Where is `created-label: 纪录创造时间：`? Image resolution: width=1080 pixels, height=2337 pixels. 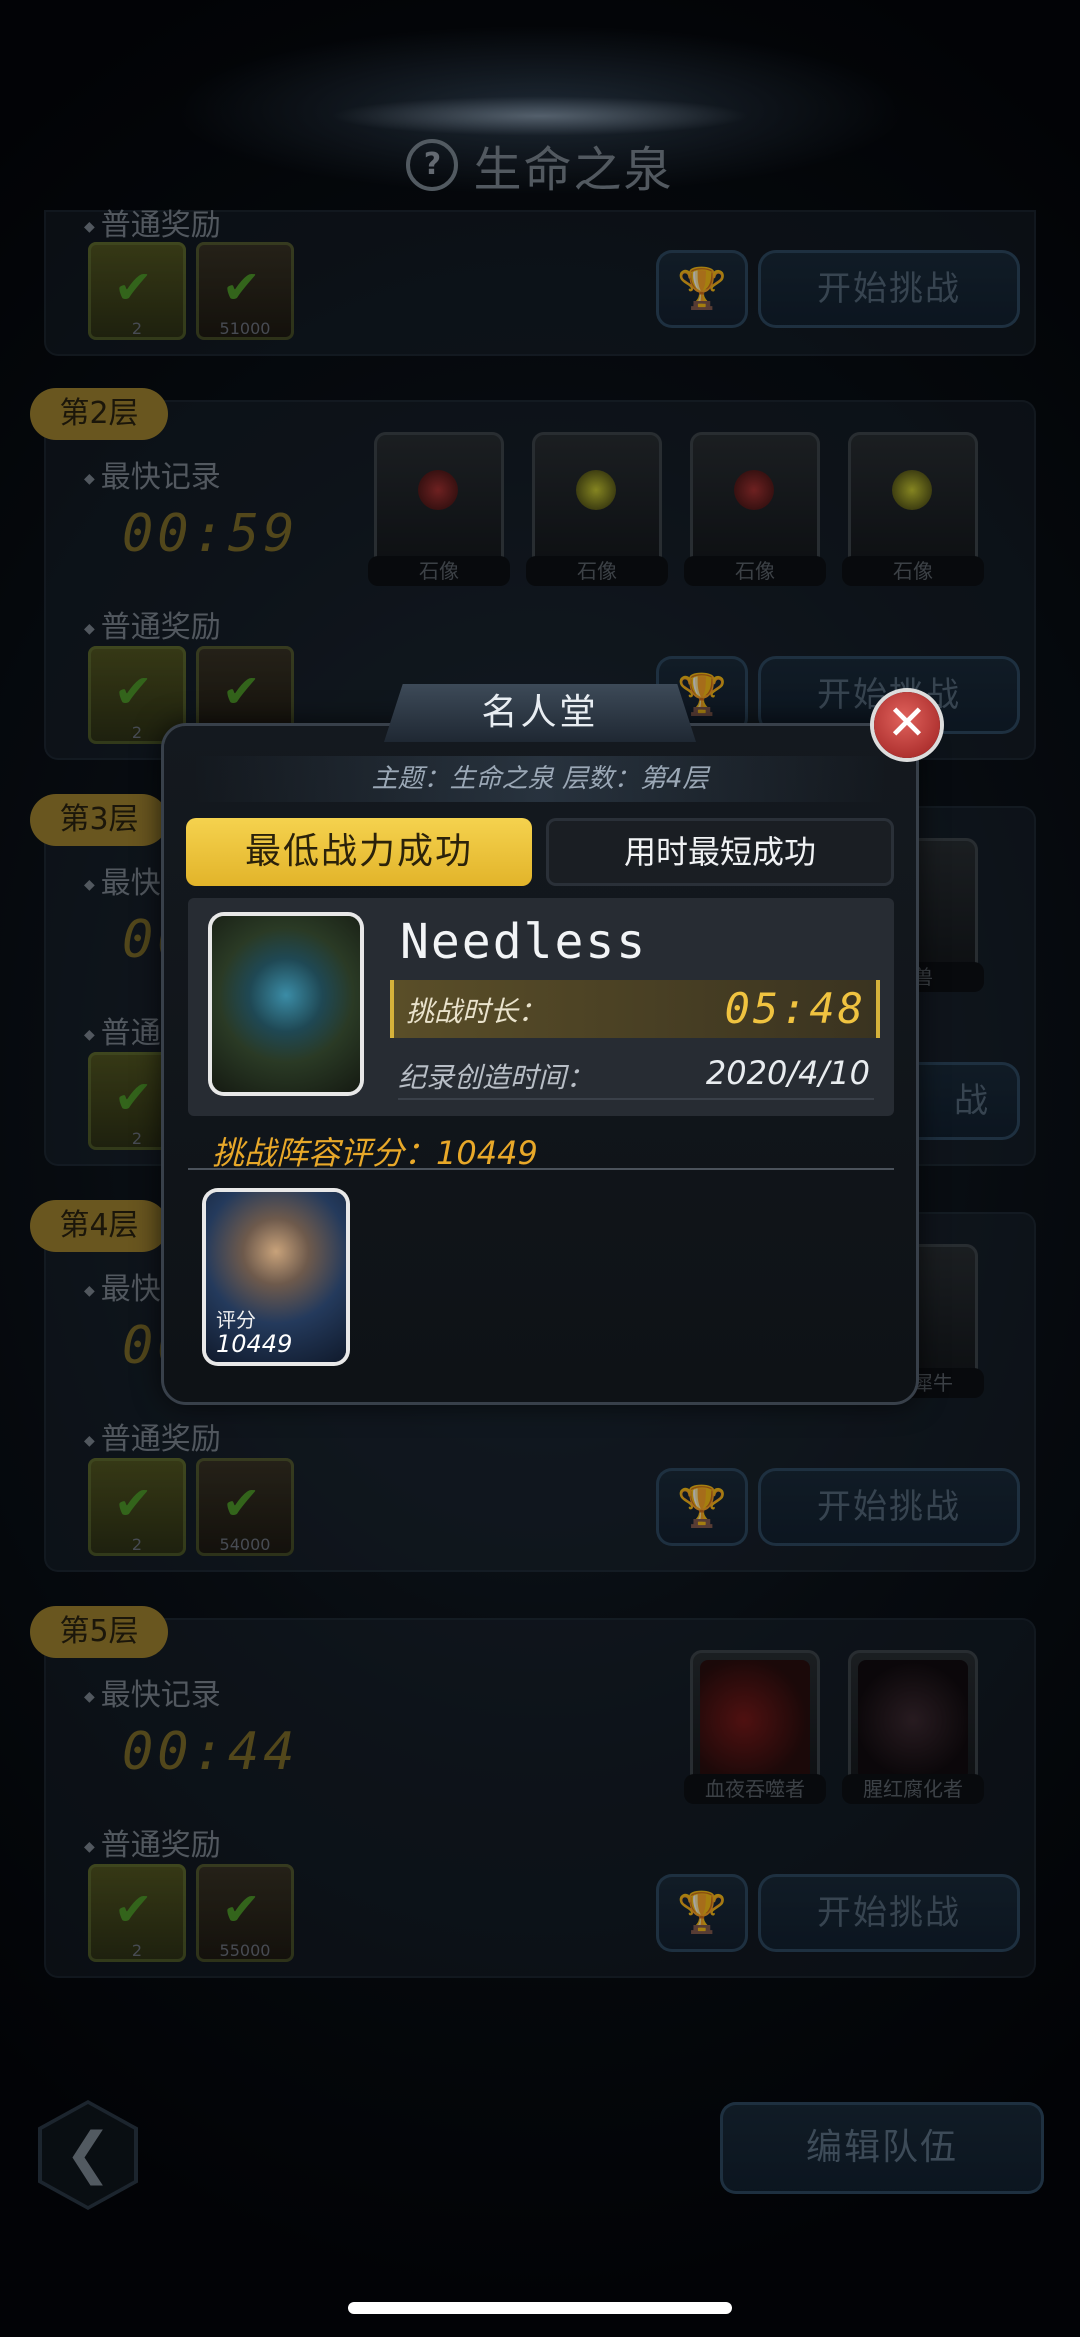 created-label: 纪录创造时间： is located at coordinates (496, 1077).